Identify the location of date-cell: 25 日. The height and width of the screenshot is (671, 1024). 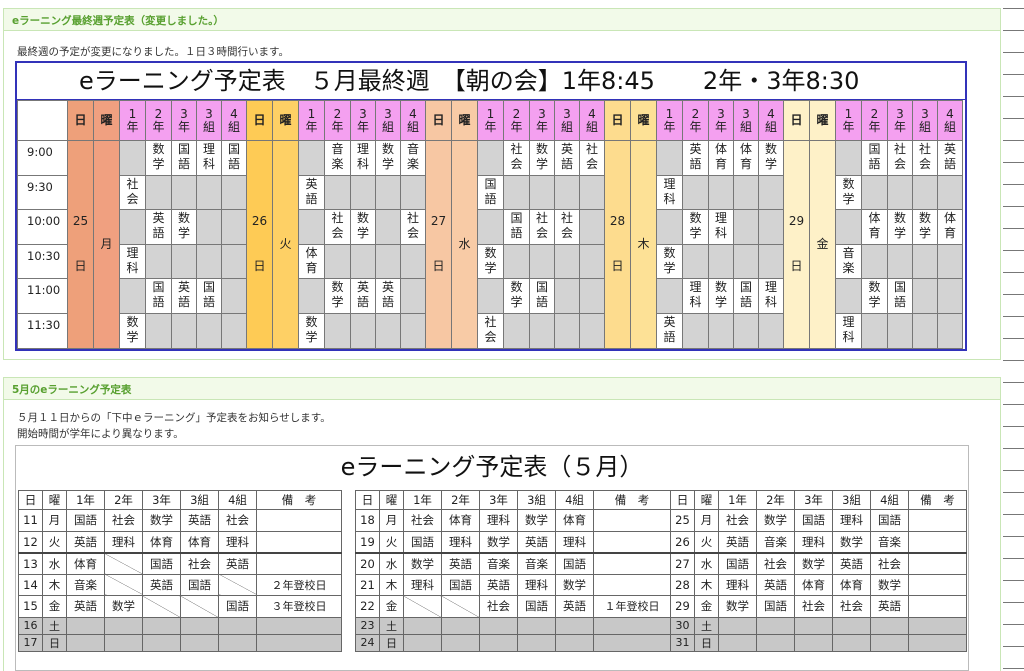
(80, 244).